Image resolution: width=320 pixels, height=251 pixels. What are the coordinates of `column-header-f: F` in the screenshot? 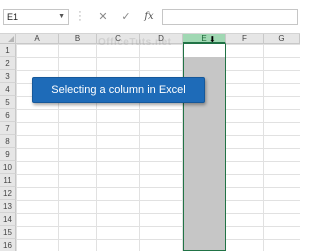 It's located at (245, 39).